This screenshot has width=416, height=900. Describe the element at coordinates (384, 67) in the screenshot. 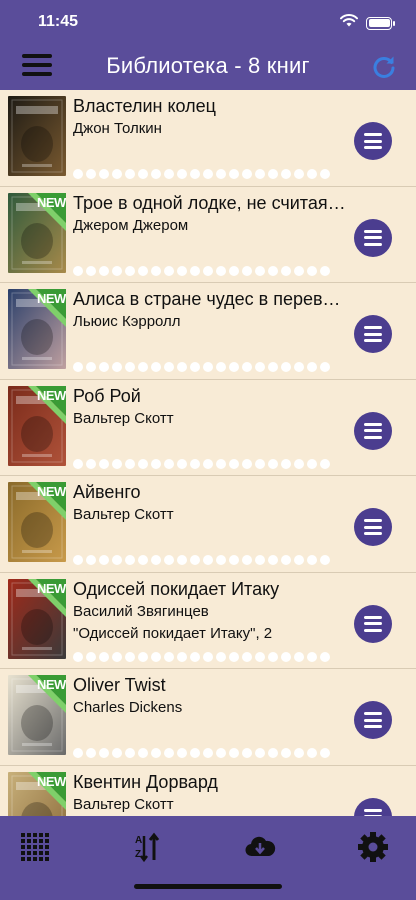

I see `refresh-icon` at that location.